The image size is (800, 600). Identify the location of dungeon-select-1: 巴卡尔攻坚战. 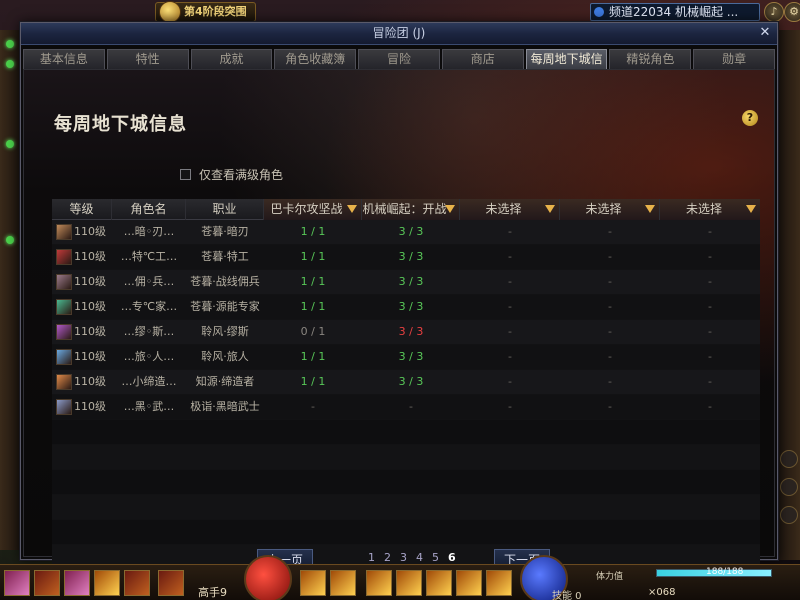
(313, 209).